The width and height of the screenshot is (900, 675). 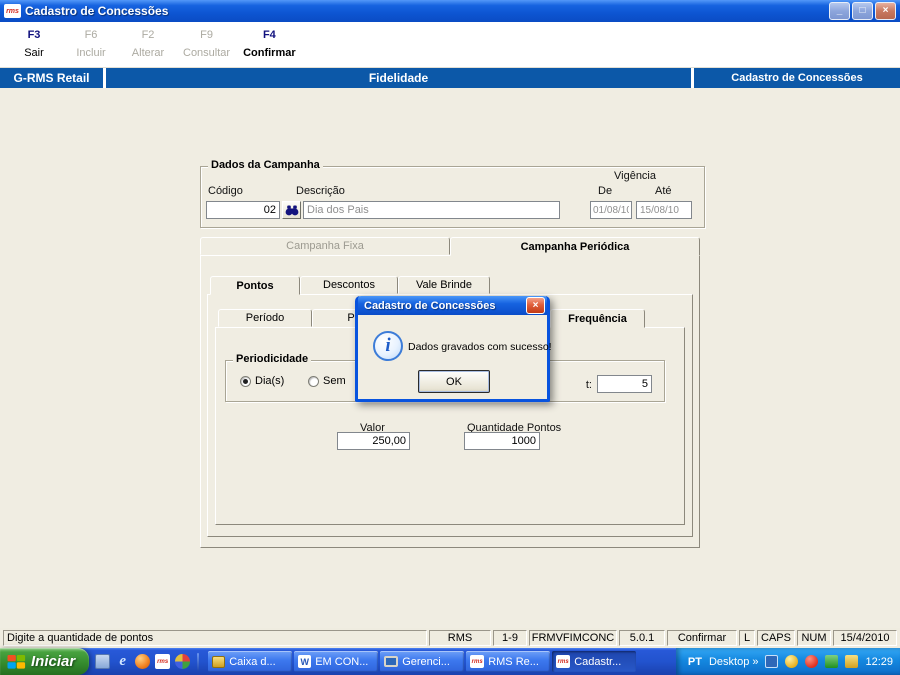 I want to click on dialog-title: Cadastro de Concessões, so click(x=430, y=305).